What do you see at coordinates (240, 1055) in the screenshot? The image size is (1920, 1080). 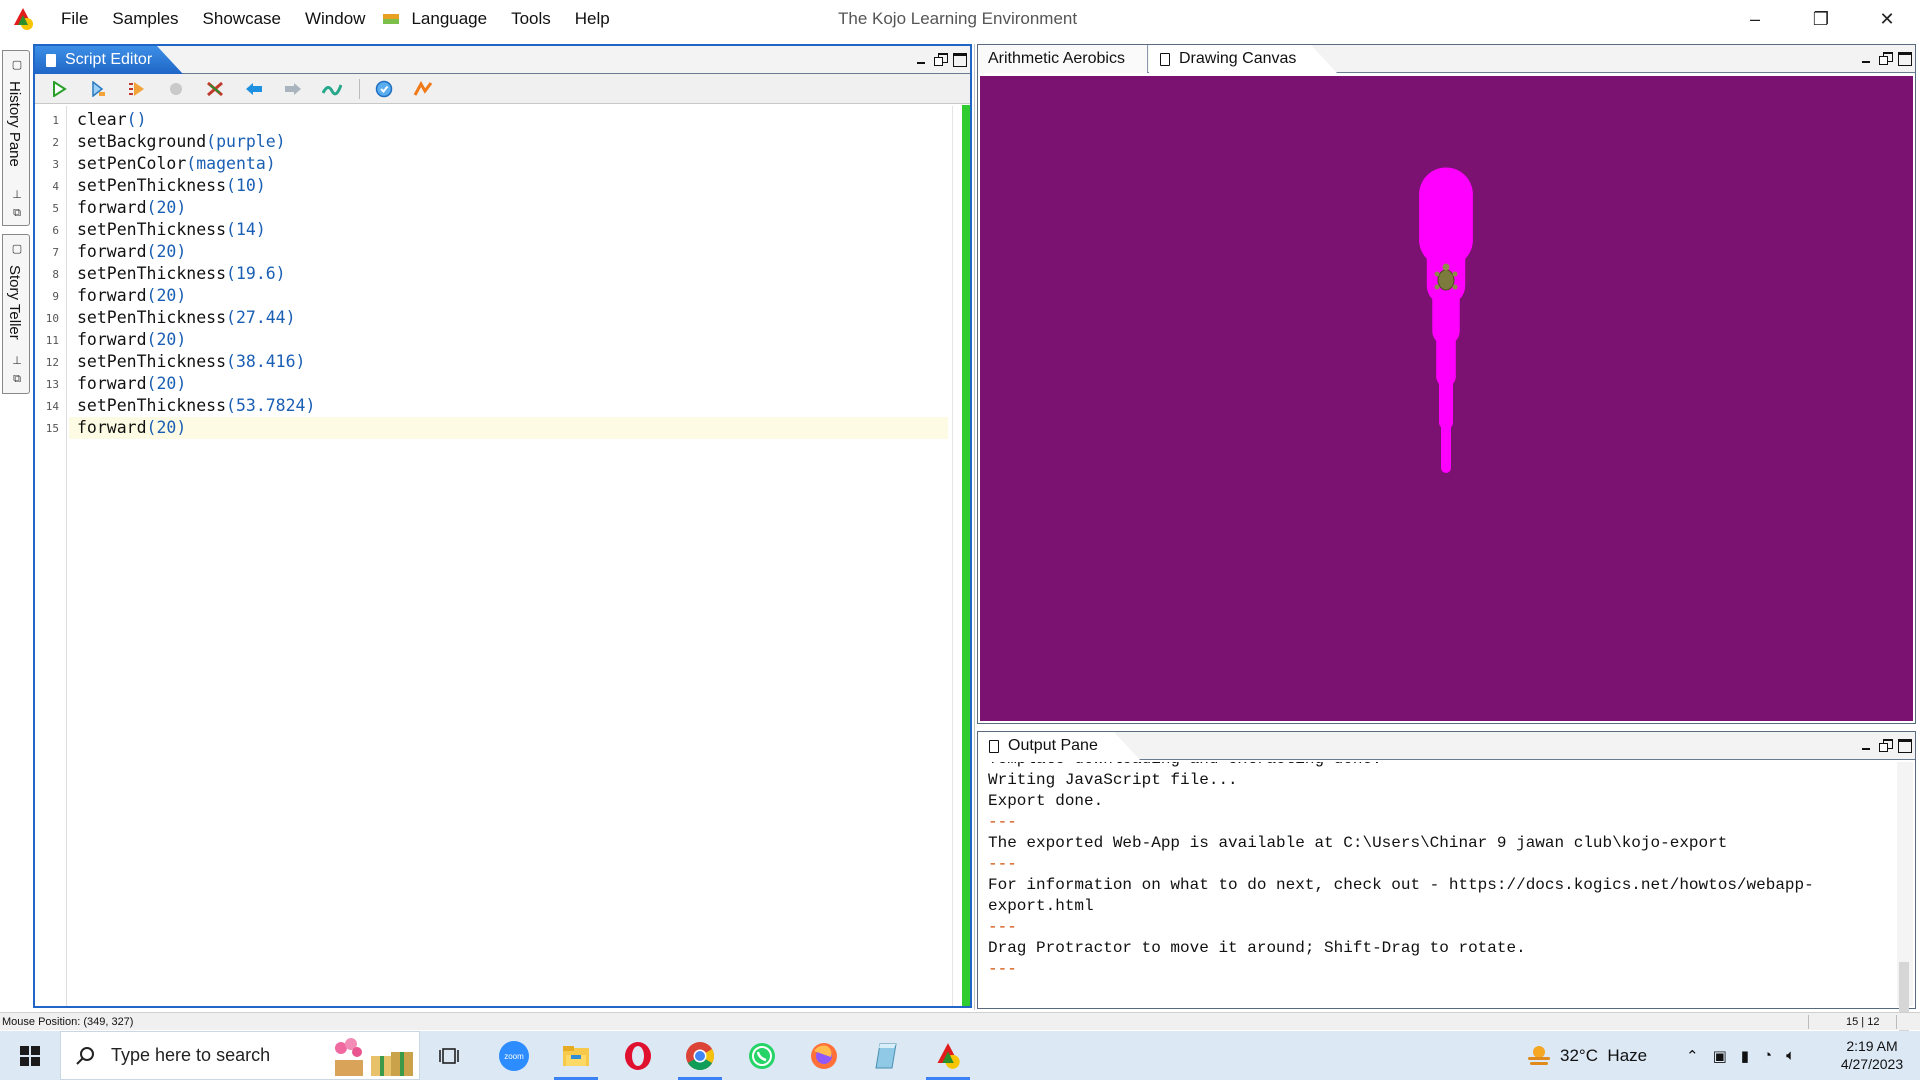 I see `taskbar-search: Type here to search` at bounding box center [240, 1055].